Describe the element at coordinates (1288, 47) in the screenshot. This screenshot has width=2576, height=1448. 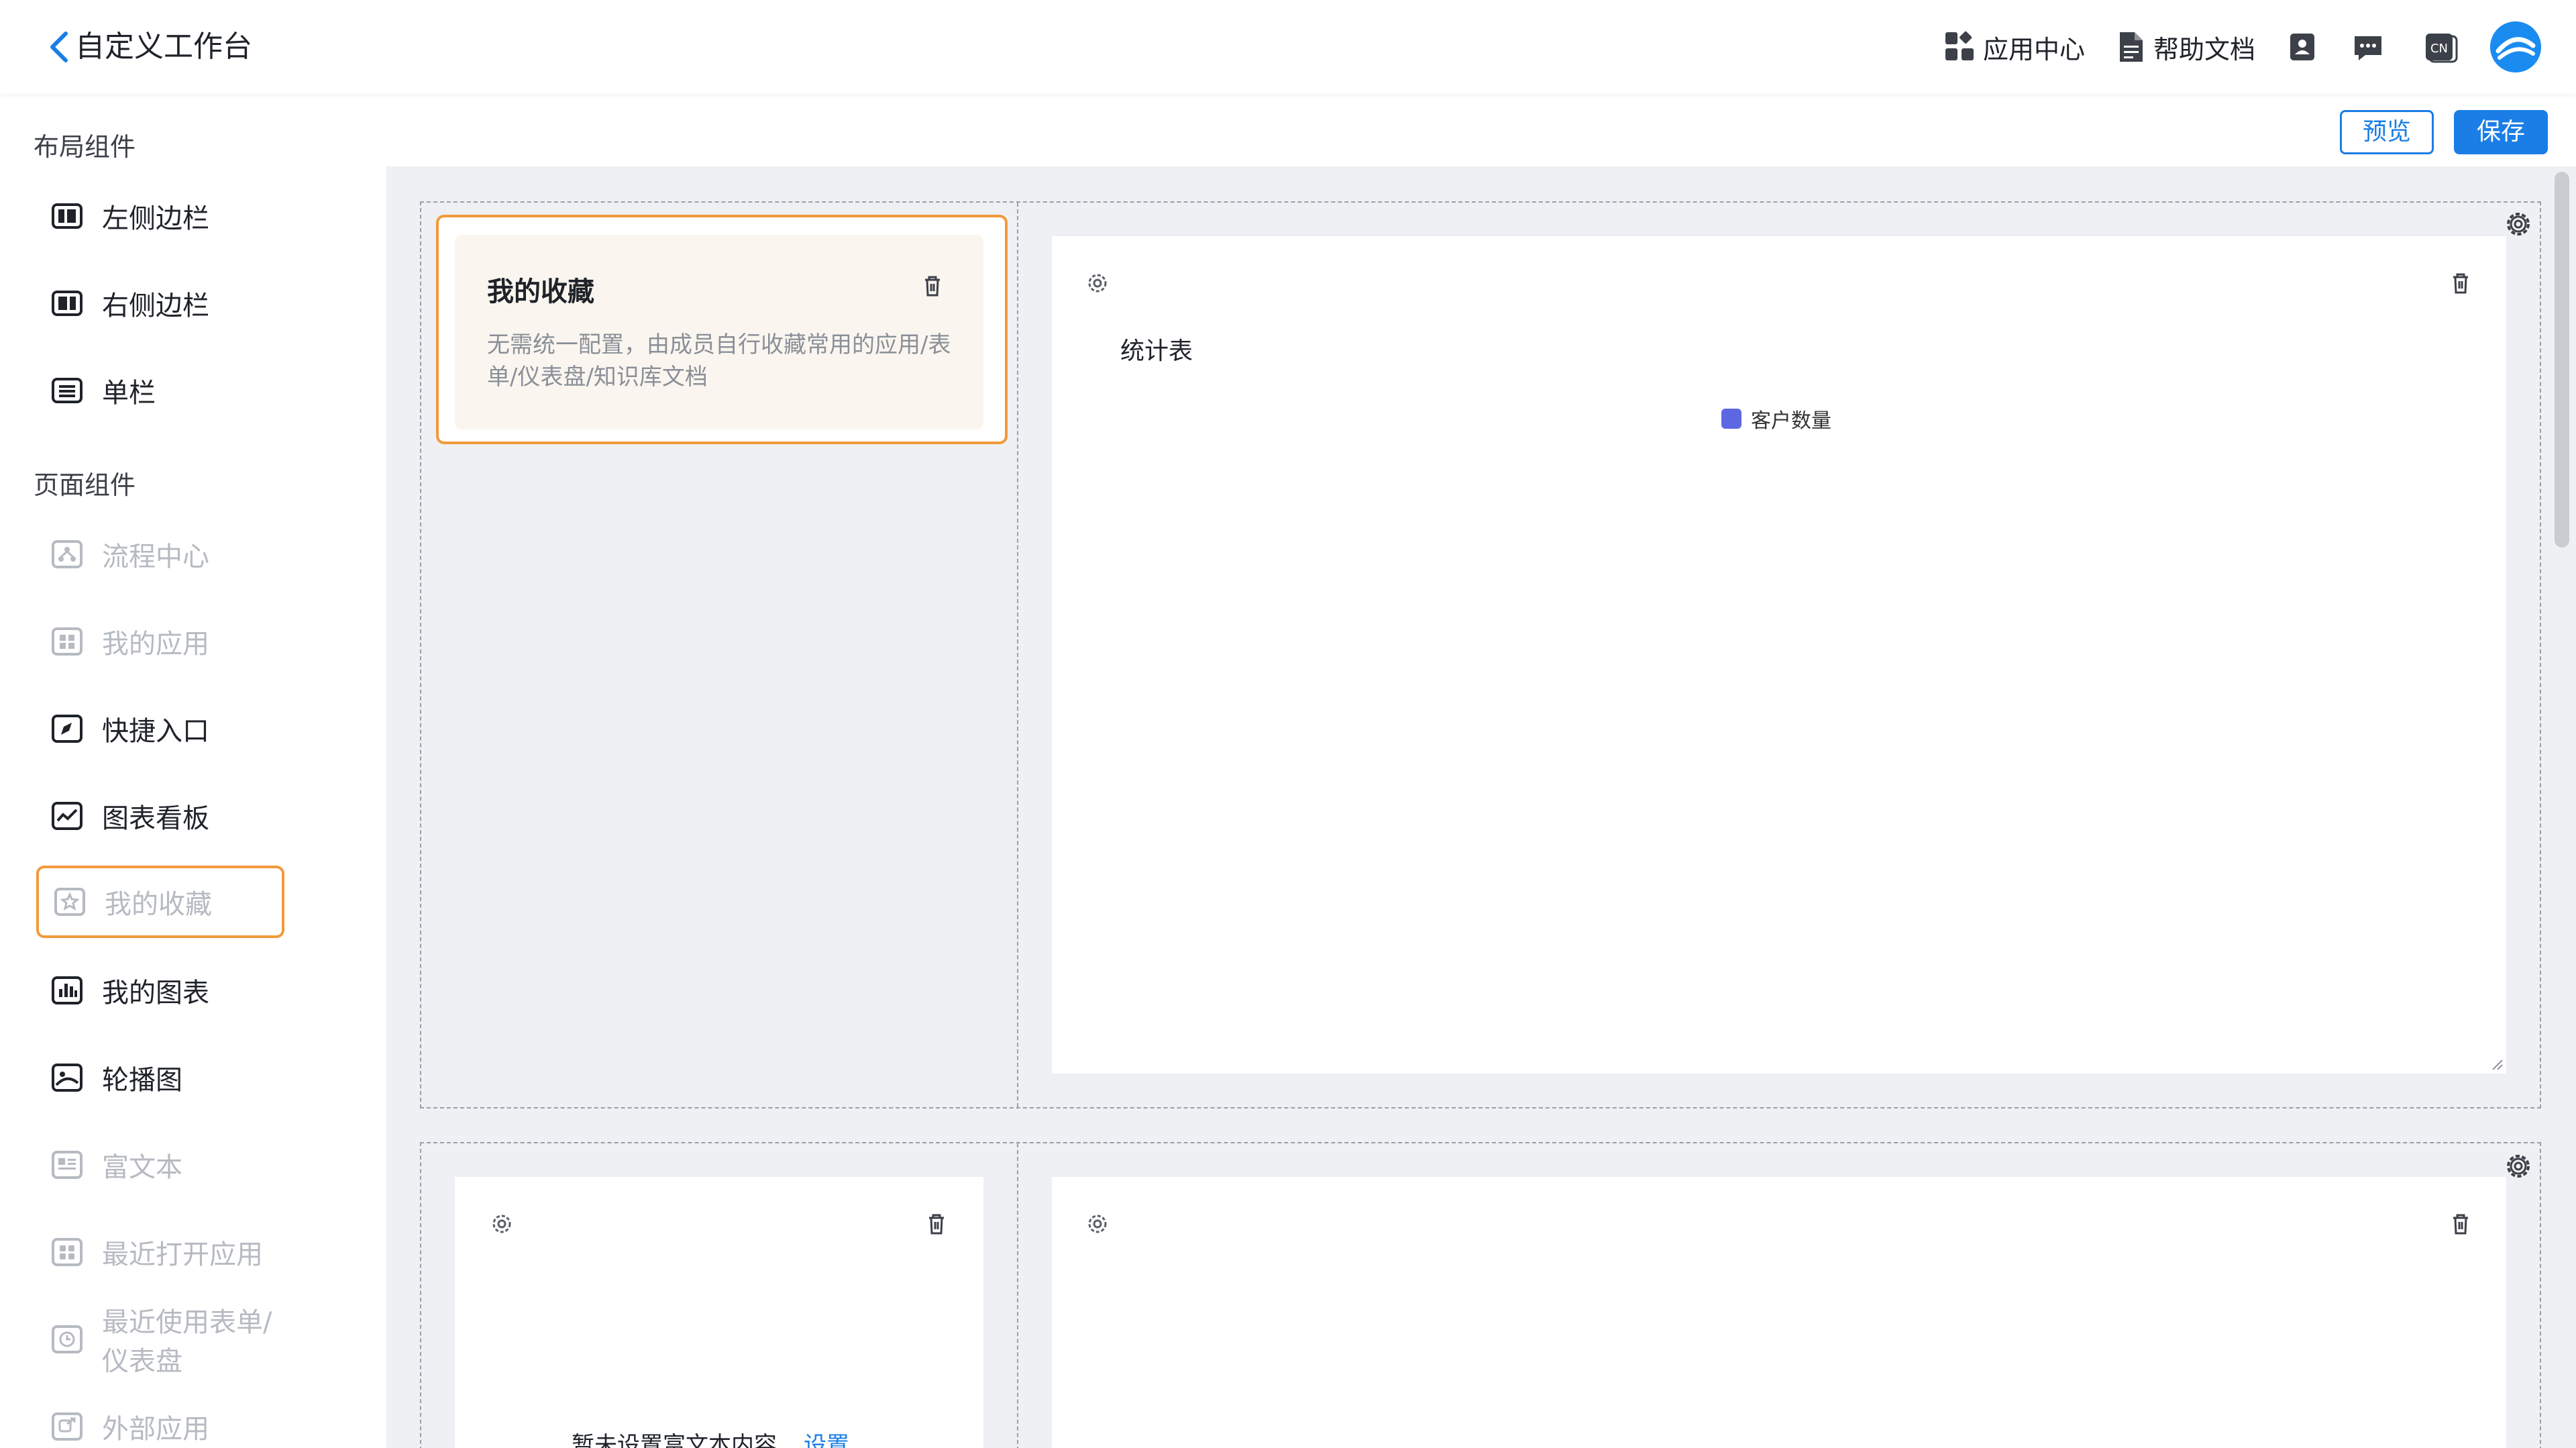
I see `top-bar: 自定义工作台 应用中心 帮助文档 CN` at that location.